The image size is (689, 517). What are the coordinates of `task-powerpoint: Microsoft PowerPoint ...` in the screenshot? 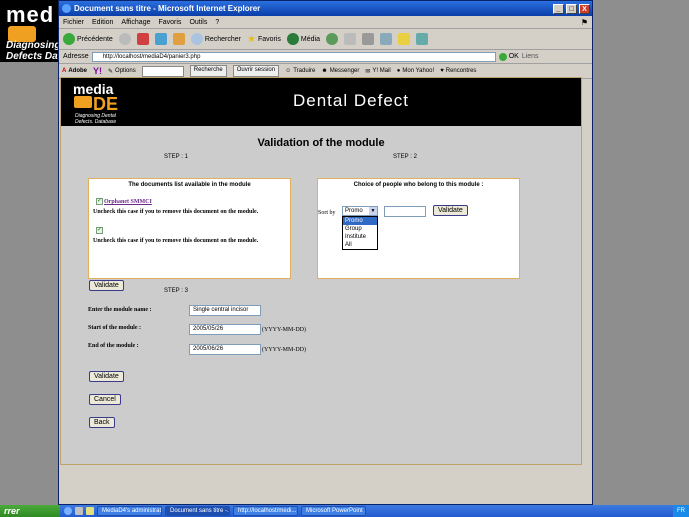 It's located at (333, 511).